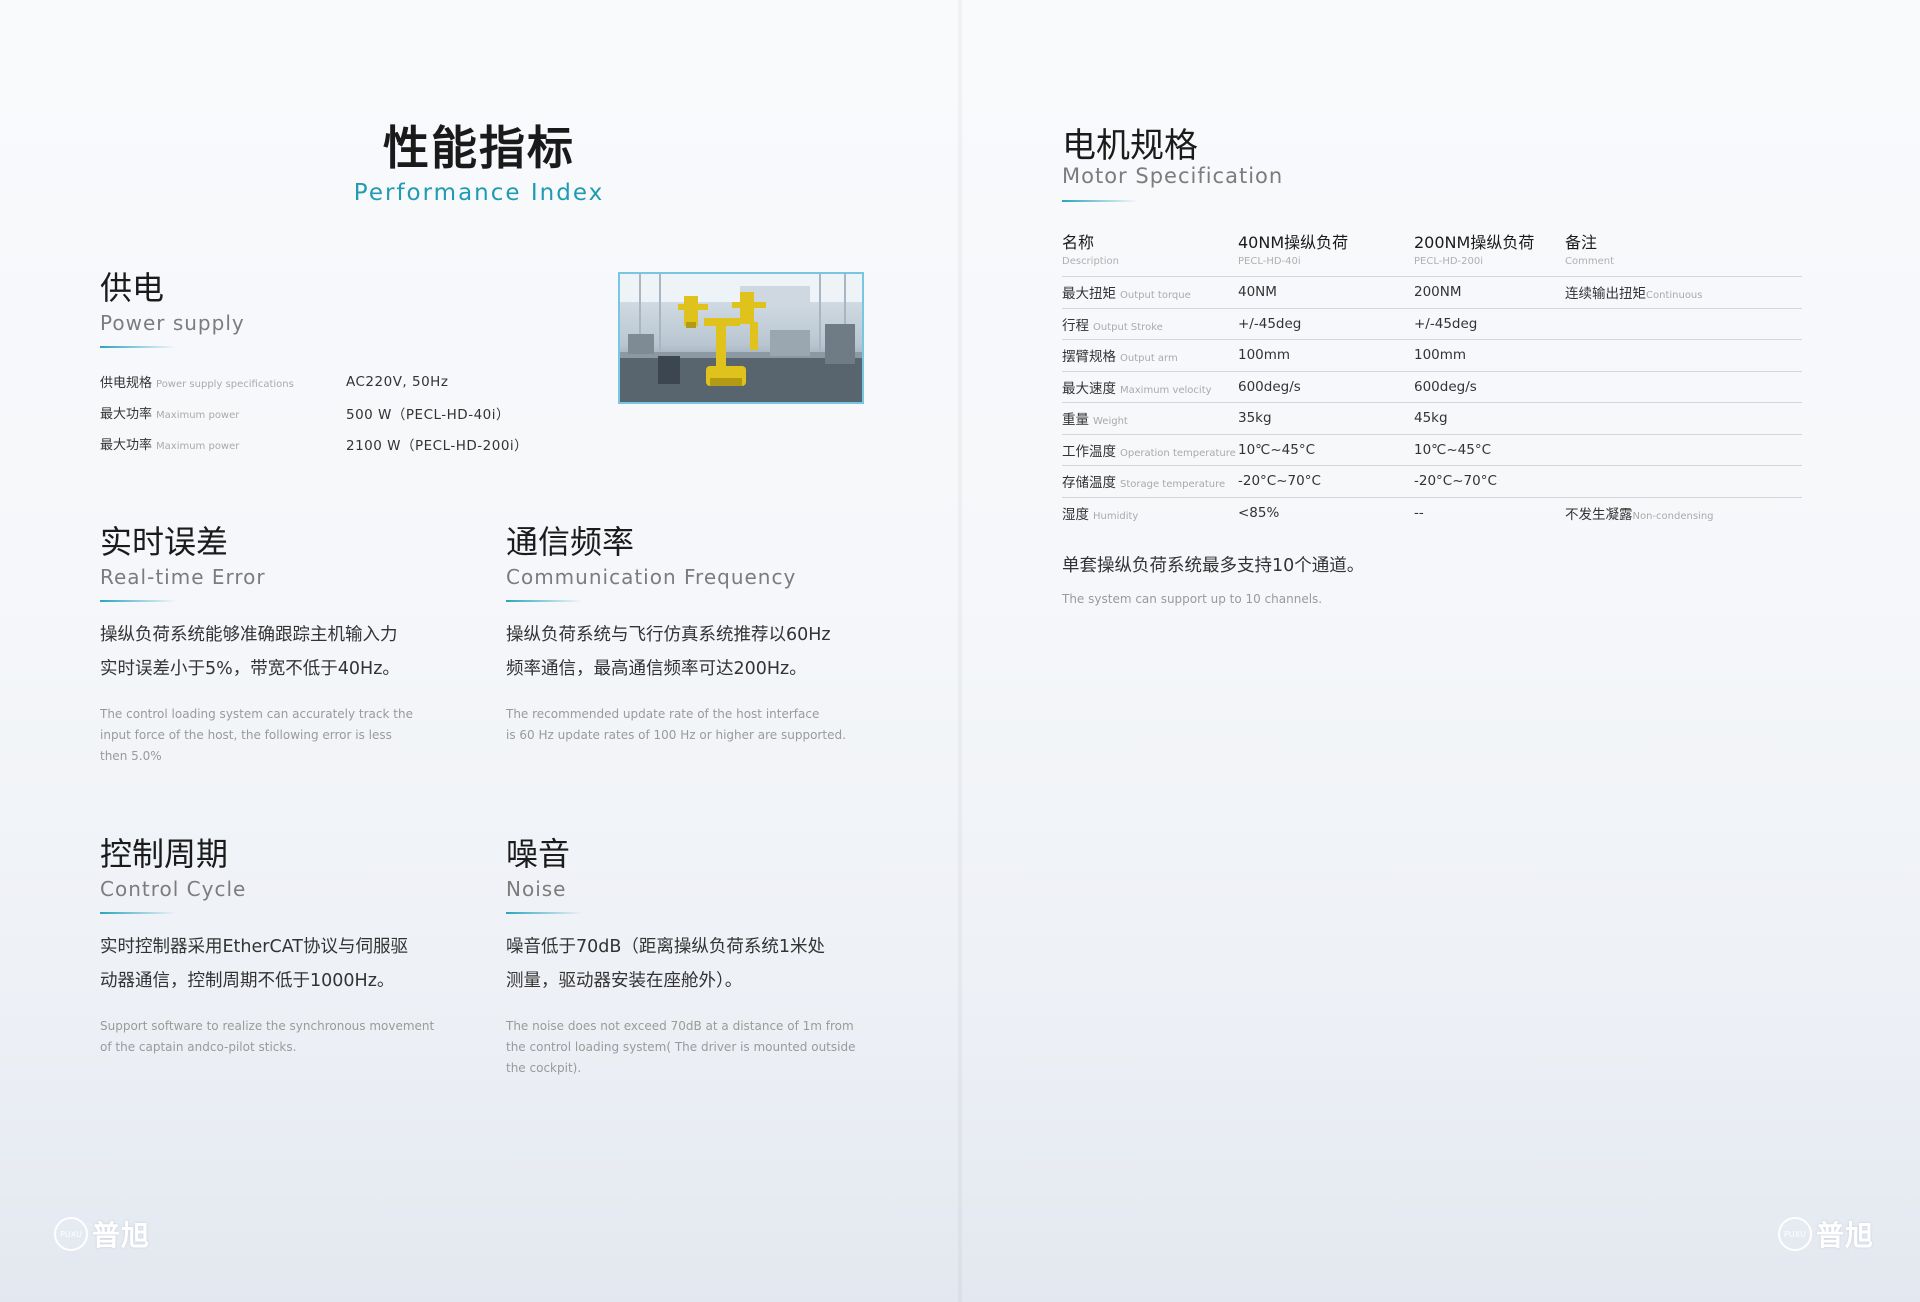 This screenshot has width=1920, height=1302. Describe the element at coordinates (1126, 294) in the screenshot. I see `table-cell-name: 最大扭矩 Output torque` at that location.